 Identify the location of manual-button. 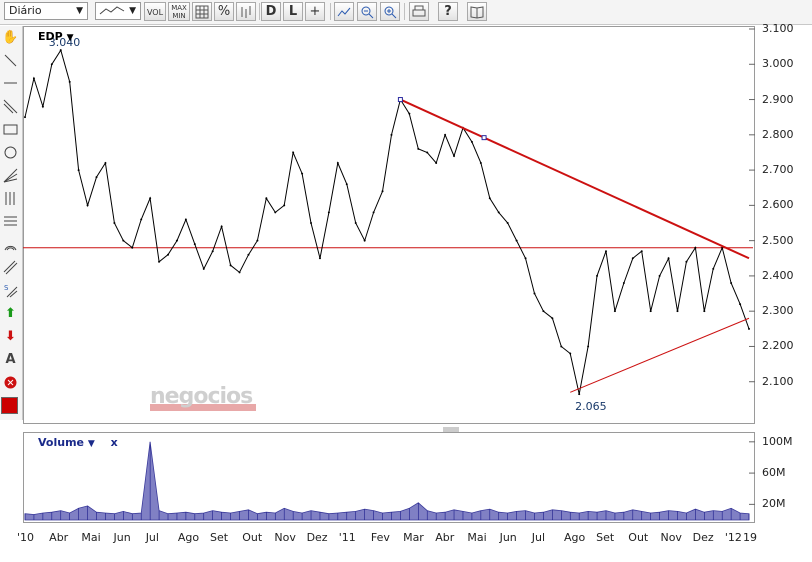
(477, 11).